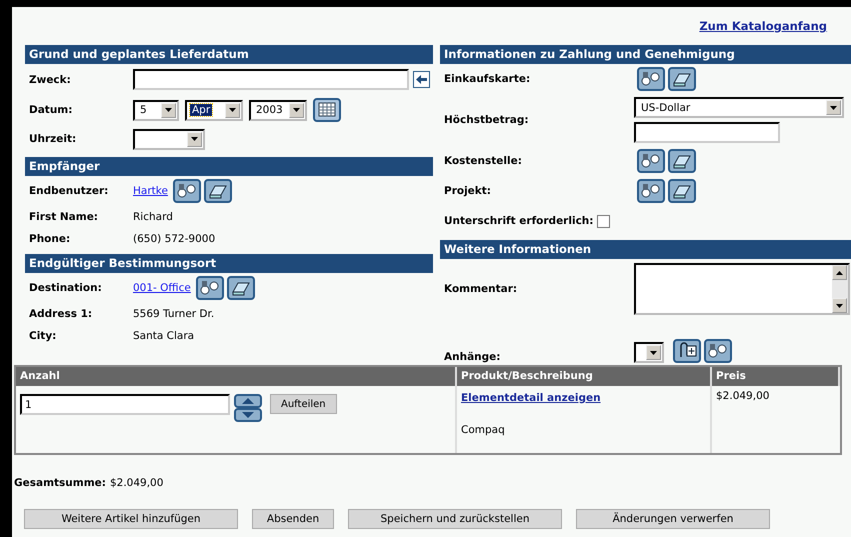  Describe the element at coordinates (173, 314) in the screenshot. I see `field-value: 5569 Turner Dr.` at that location.